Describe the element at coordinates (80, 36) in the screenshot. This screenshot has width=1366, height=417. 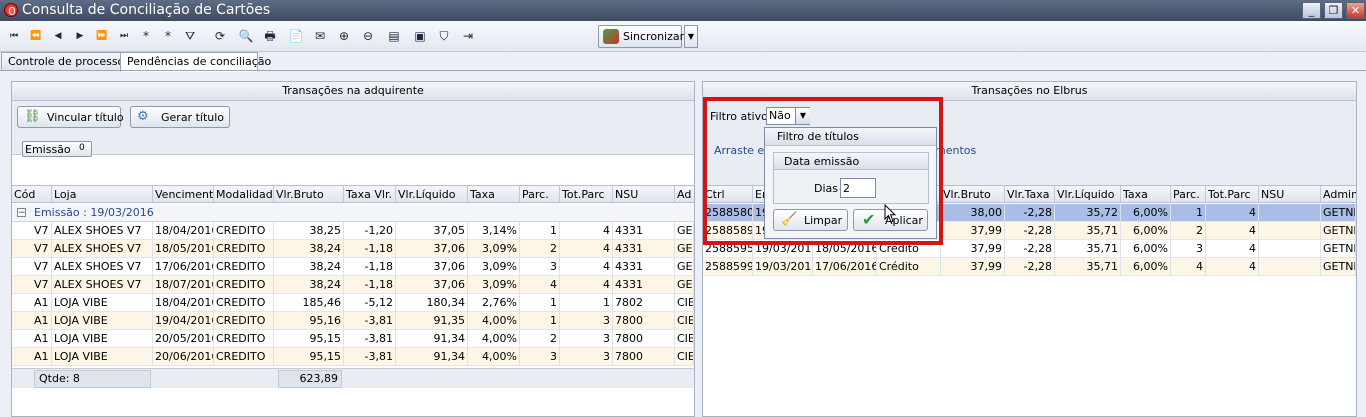
I see `next-record-icon: ▶` at that location.